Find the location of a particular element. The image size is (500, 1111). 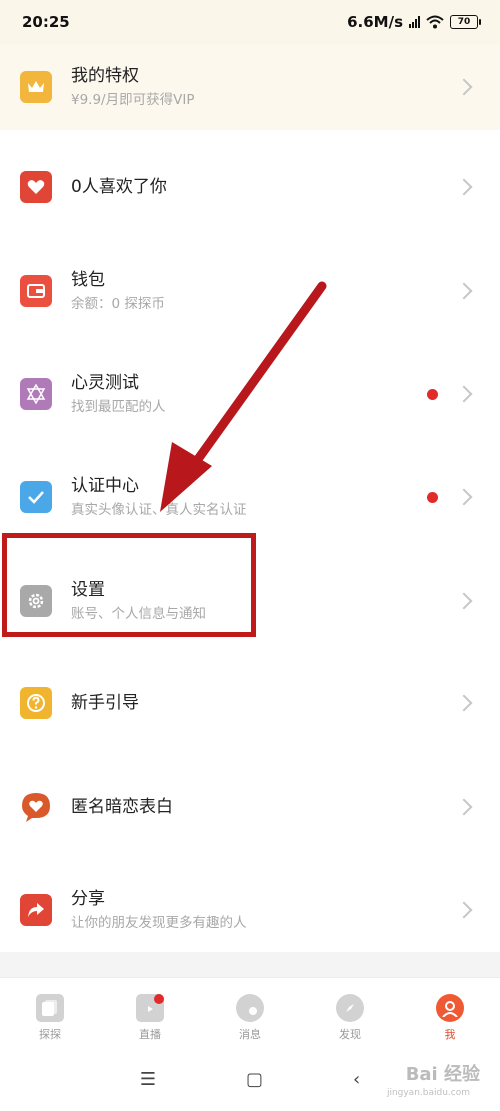

tab-messages-label: 消息 is located at coordinates (250, 1034).